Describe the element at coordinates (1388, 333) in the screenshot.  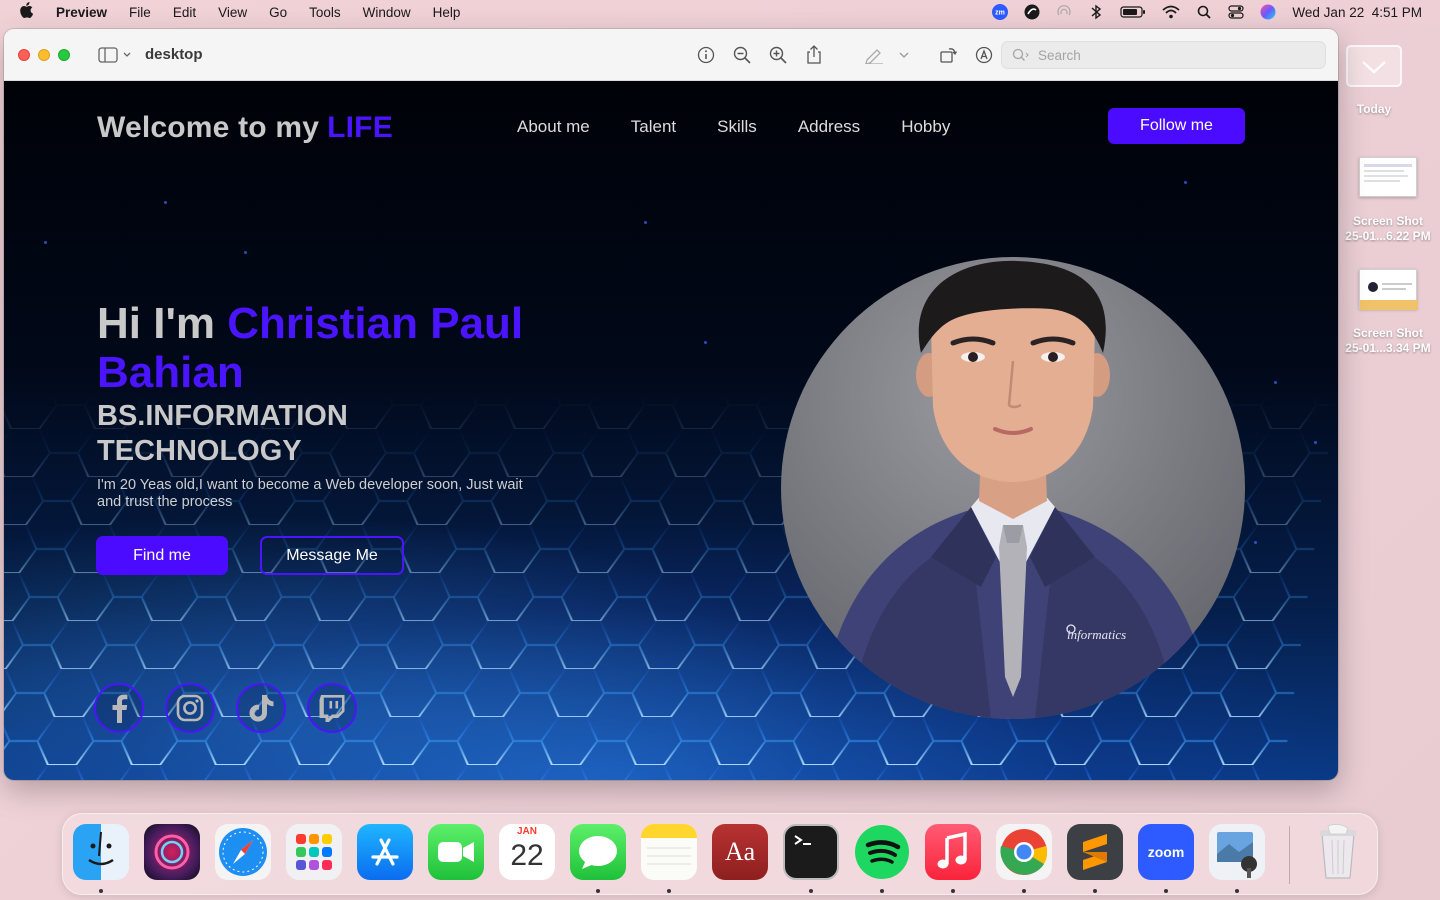
I see `file-name-line1: Screen Shot` at that location.